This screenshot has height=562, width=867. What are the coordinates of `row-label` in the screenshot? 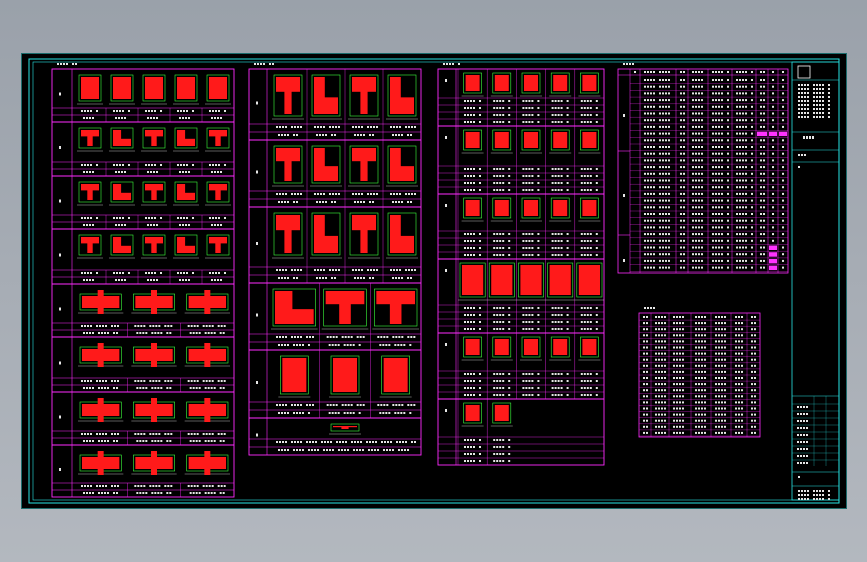 It's located at (257, 172).